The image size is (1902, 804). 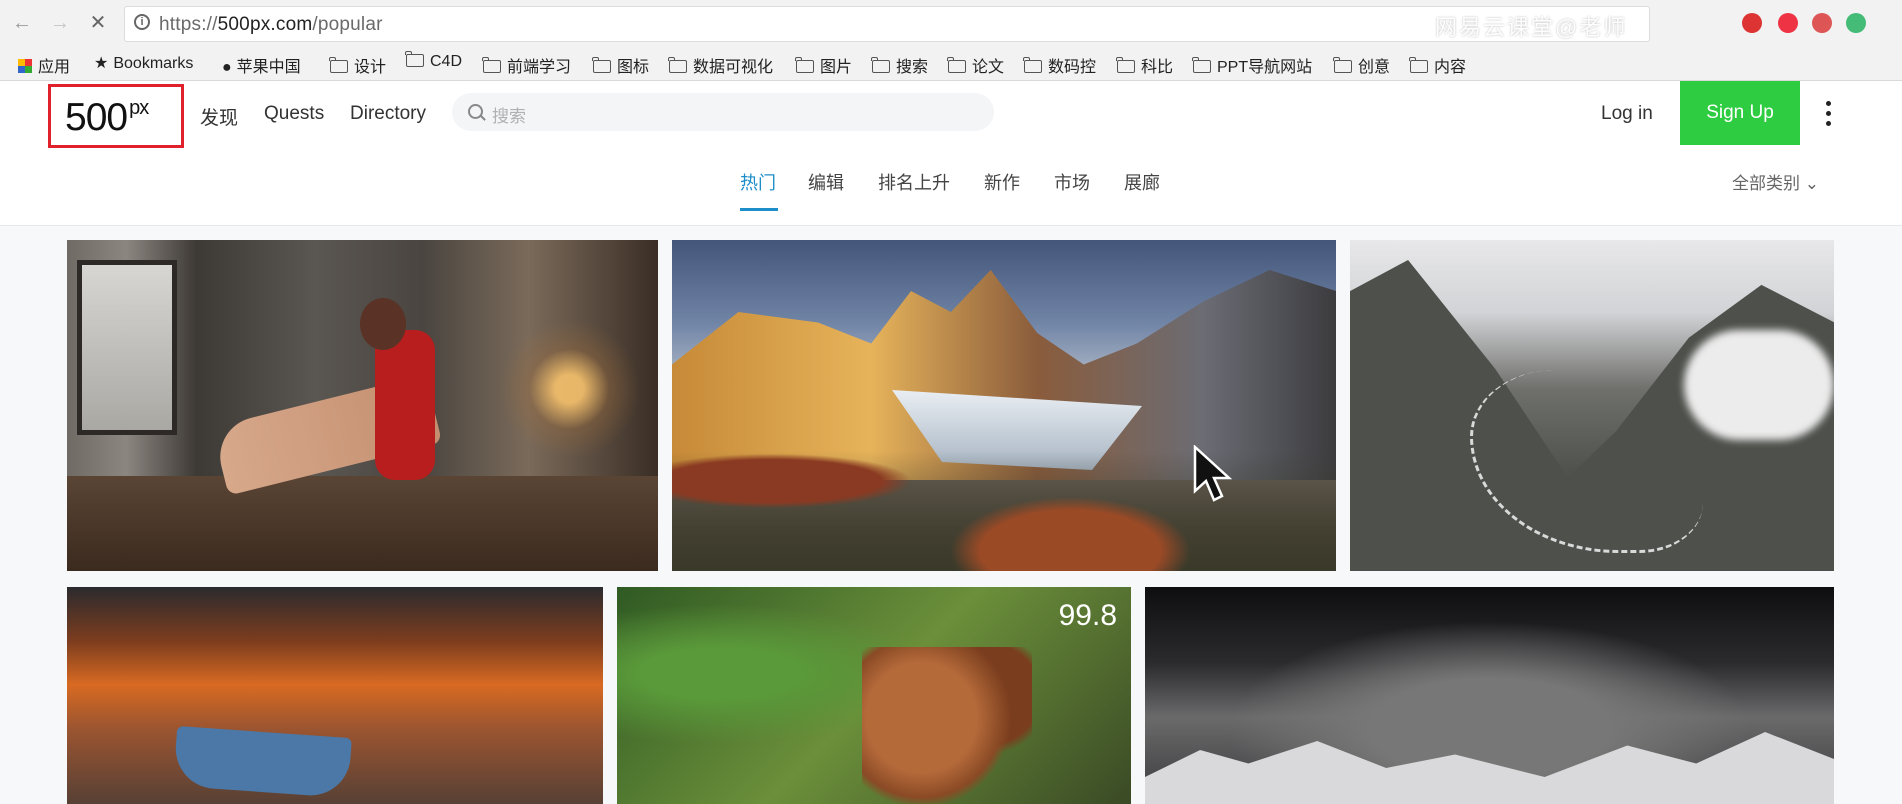 What do you see at coordinates (1002, 182) in the screenshot?
I see `tab-fresh: 新作` at bounding box center [1002, 182].